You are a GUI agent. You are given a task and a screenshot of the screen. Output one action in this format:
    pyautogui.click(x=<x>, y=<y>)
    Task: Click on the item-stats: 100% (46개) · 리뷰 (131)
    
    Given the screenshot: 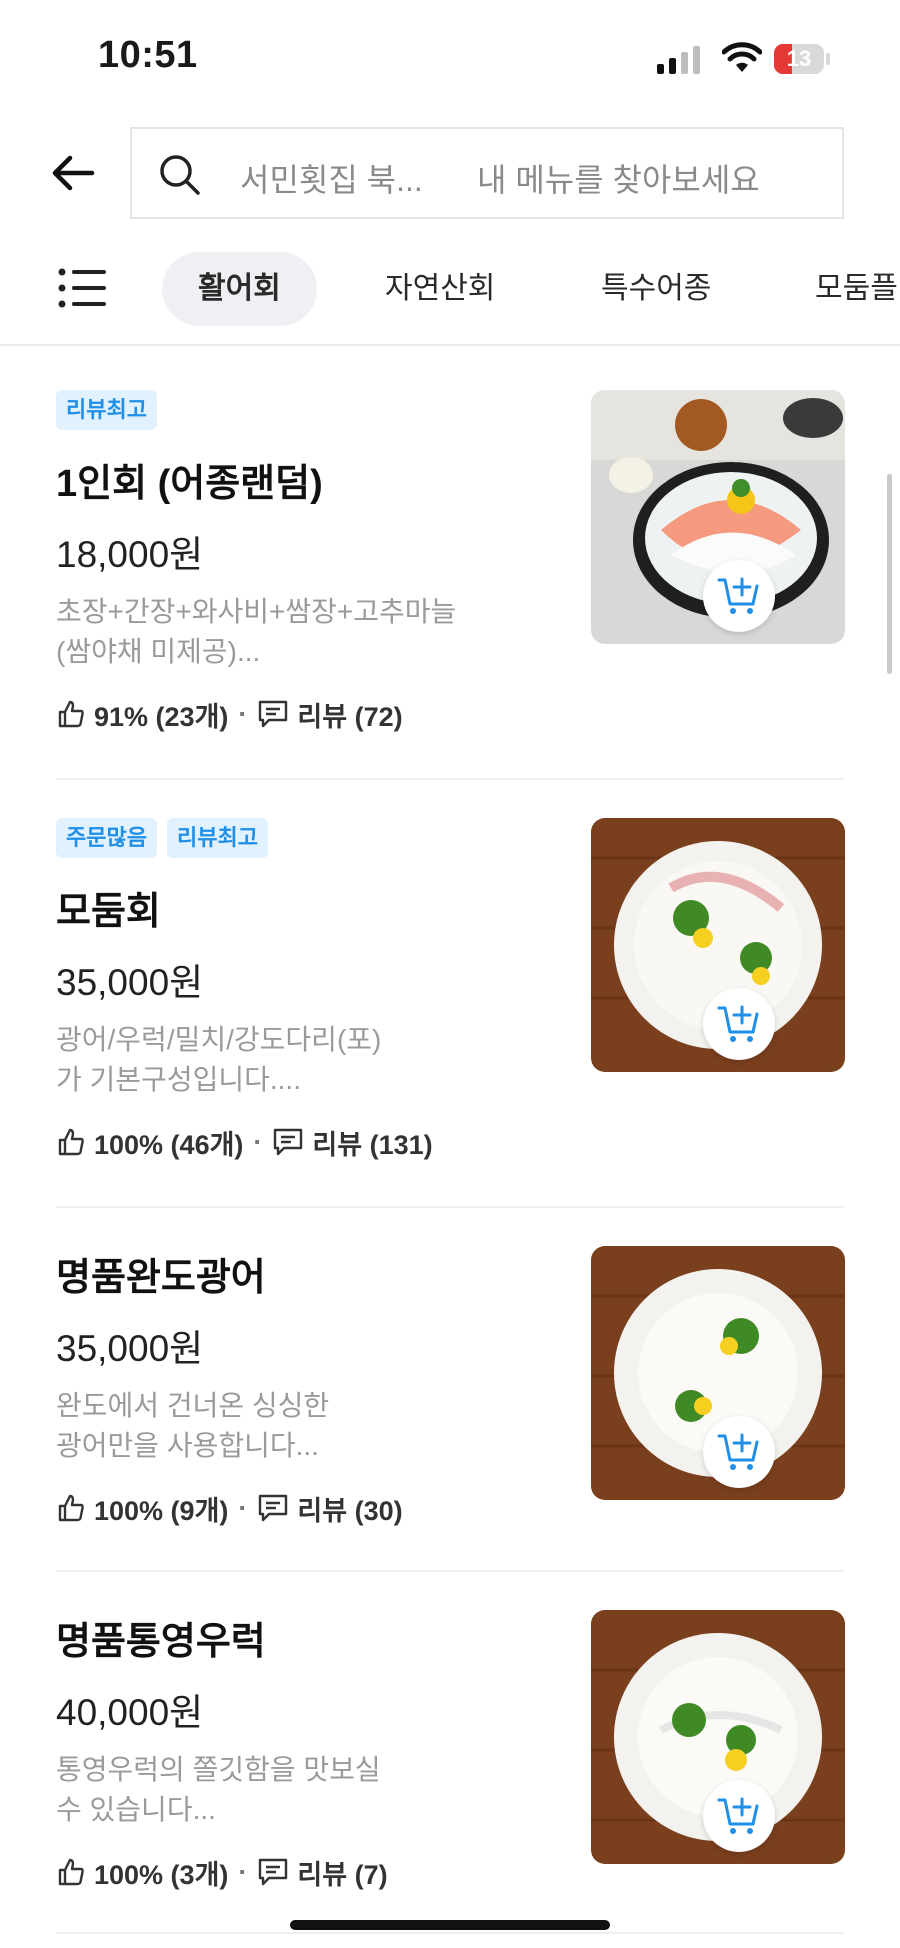 What is the action you would take?
    pyautogui.click(x=244, y=1142)
    